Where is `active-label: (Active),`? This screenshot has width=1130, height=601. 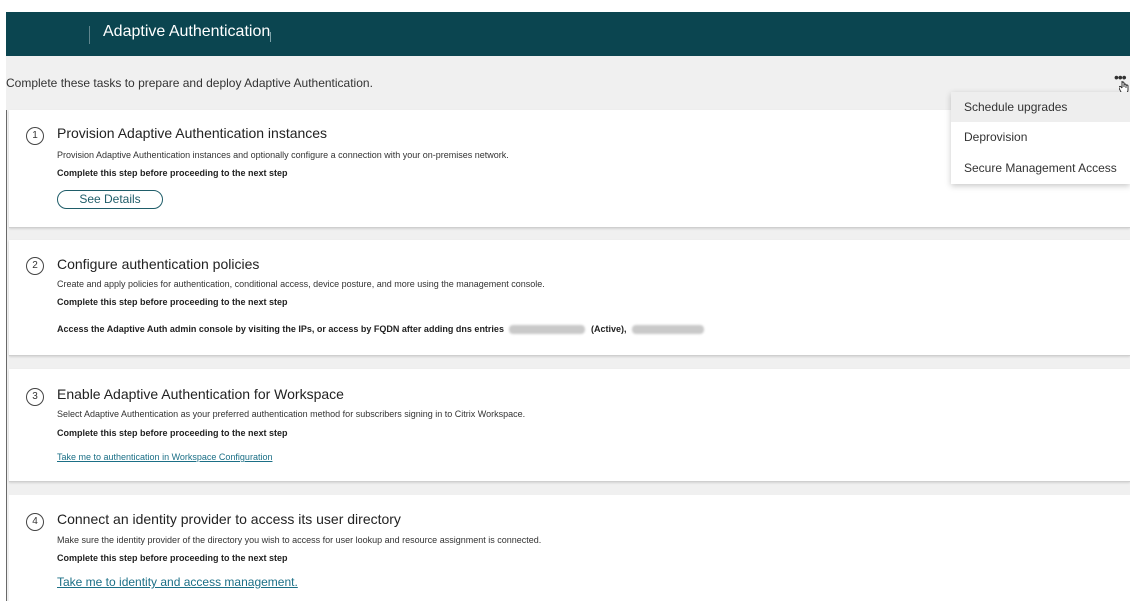 active-label: (Active), is located at coordinates (608, 329).